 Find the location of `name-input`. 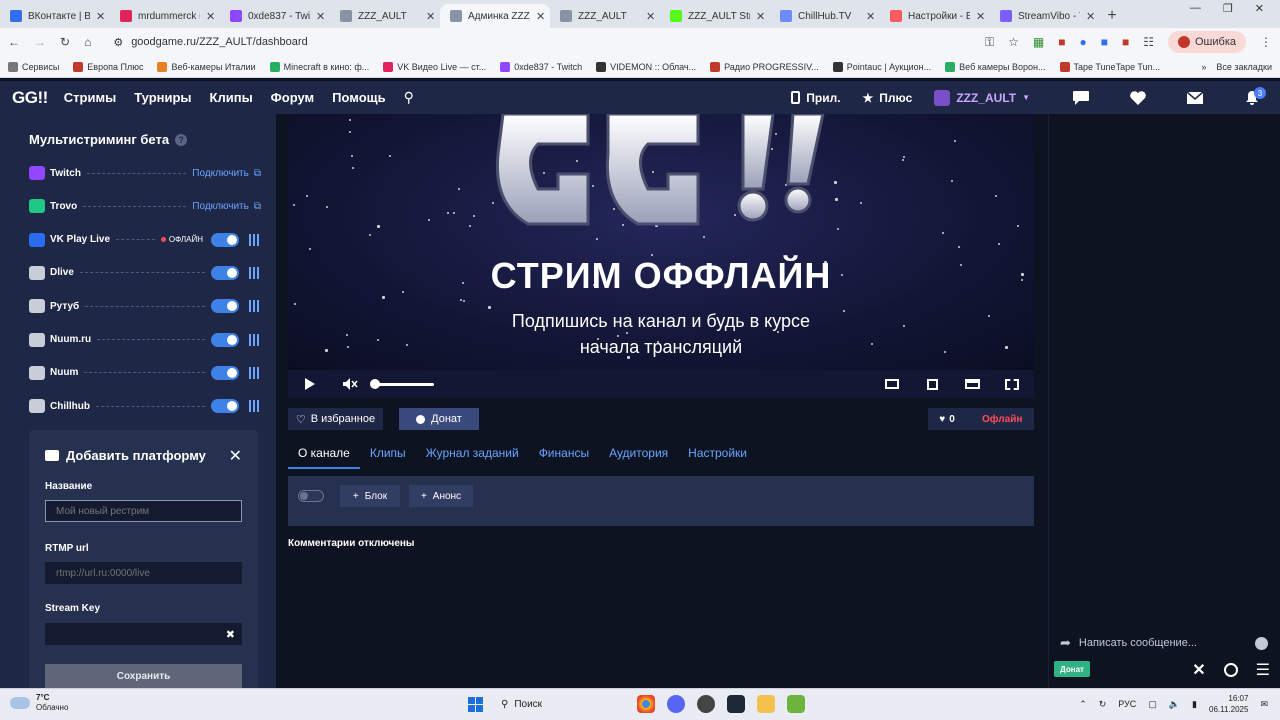

name-input is located at coordinates (143, 511).